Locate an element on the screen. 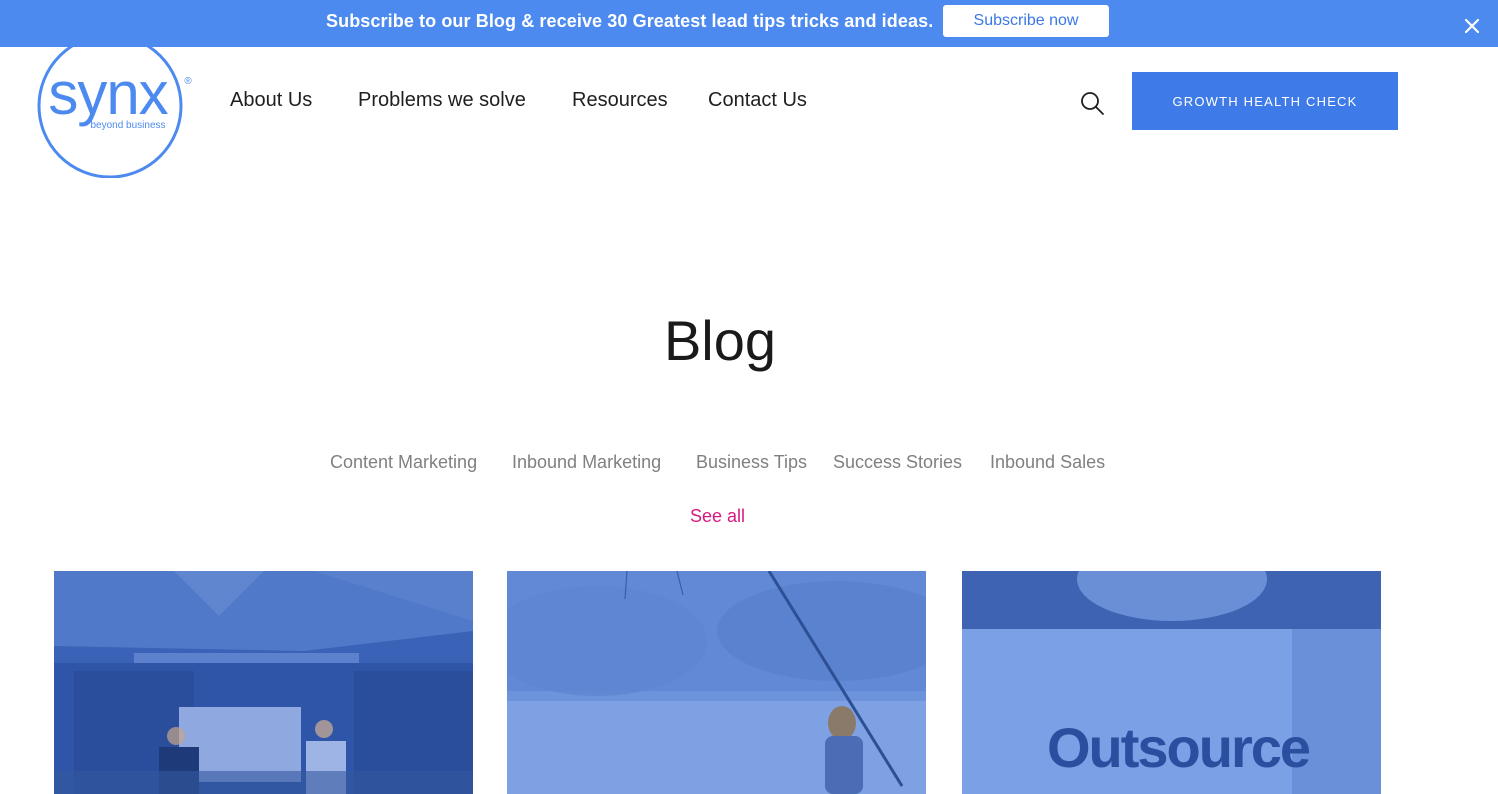 The height and width of the screenshot is (794, 1498). category-inbound-marketing: Inbound Marketing is located at coordinates (586, 462).